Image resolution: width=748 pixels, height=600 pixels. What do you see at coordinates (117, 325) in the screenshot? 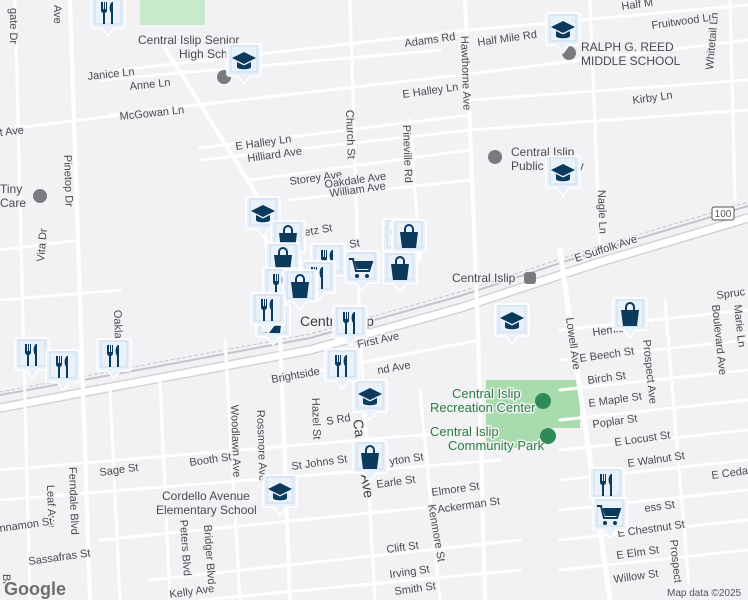
I see `street-label: Oakla` at bounding box center [117, 325].